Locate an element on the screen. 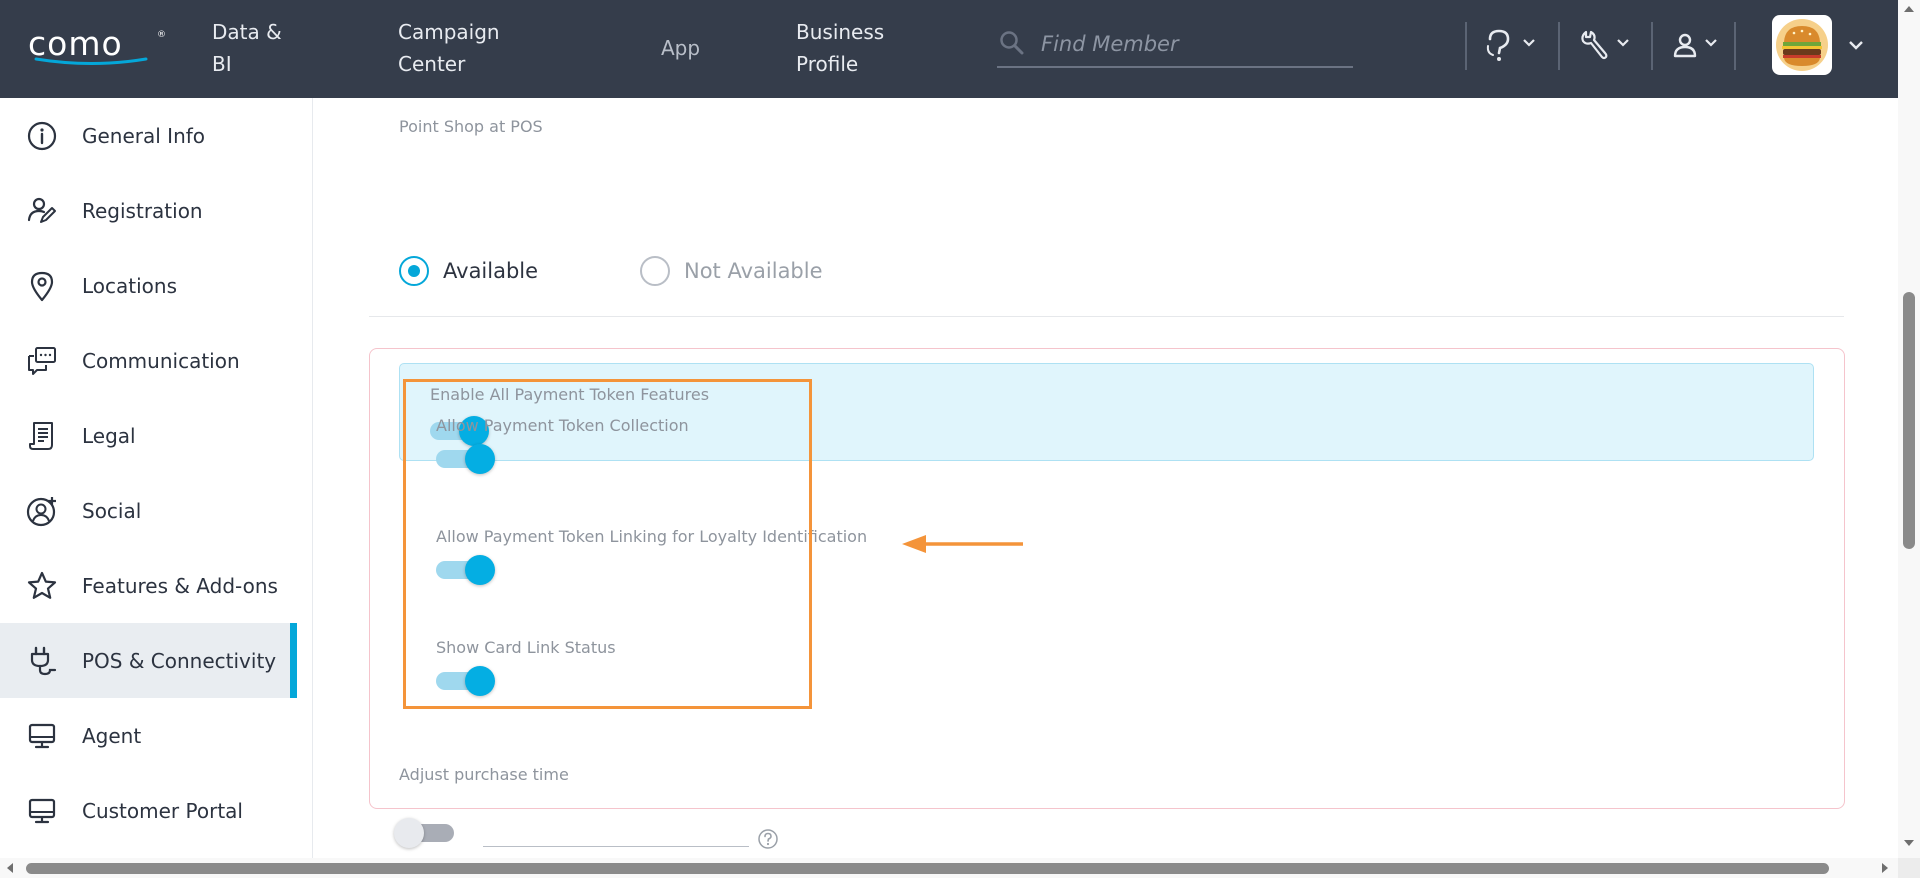 The width and height of the screenshot is (1920, 878). sidebar-item-features-addons: Features & Add-ons is located at coordinates (148, 585).